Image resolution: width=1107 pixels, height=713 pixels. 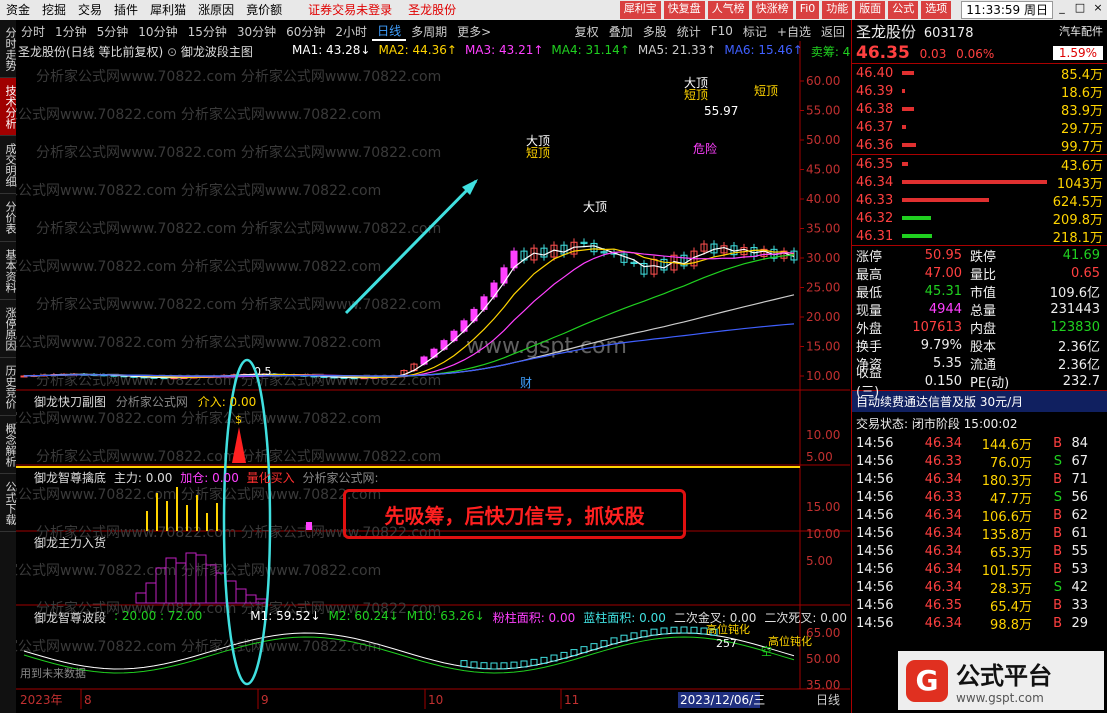 What do you see at coordinates (979, 236) in the screenshot?
I see `bid-row: 46.31 218.1万` at bounding box center [979, 236].